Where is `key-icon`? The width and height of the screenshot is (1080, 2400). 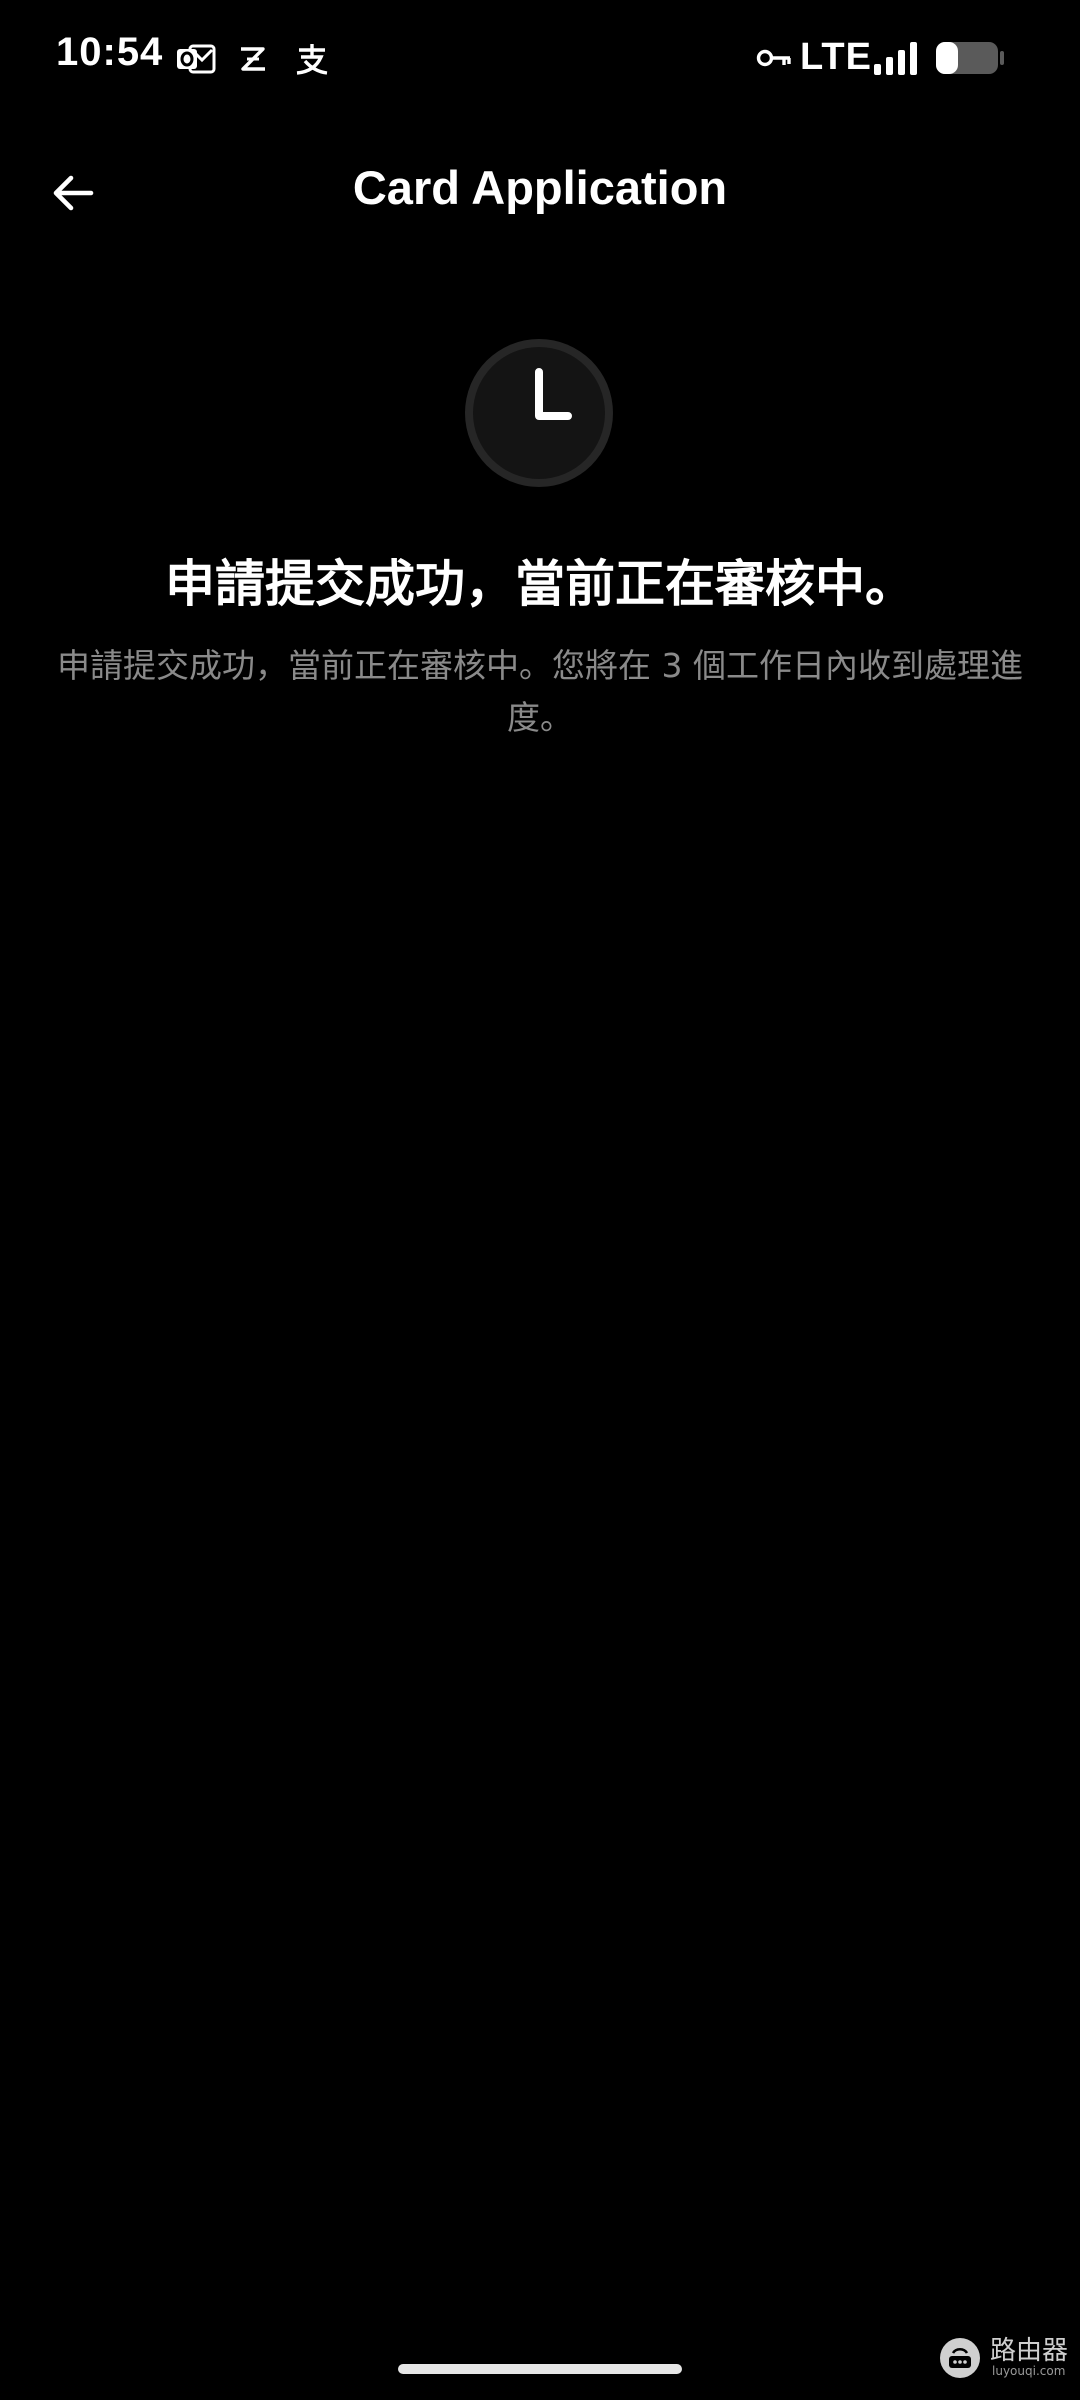
key-icon is located at coordinates (774, 58).